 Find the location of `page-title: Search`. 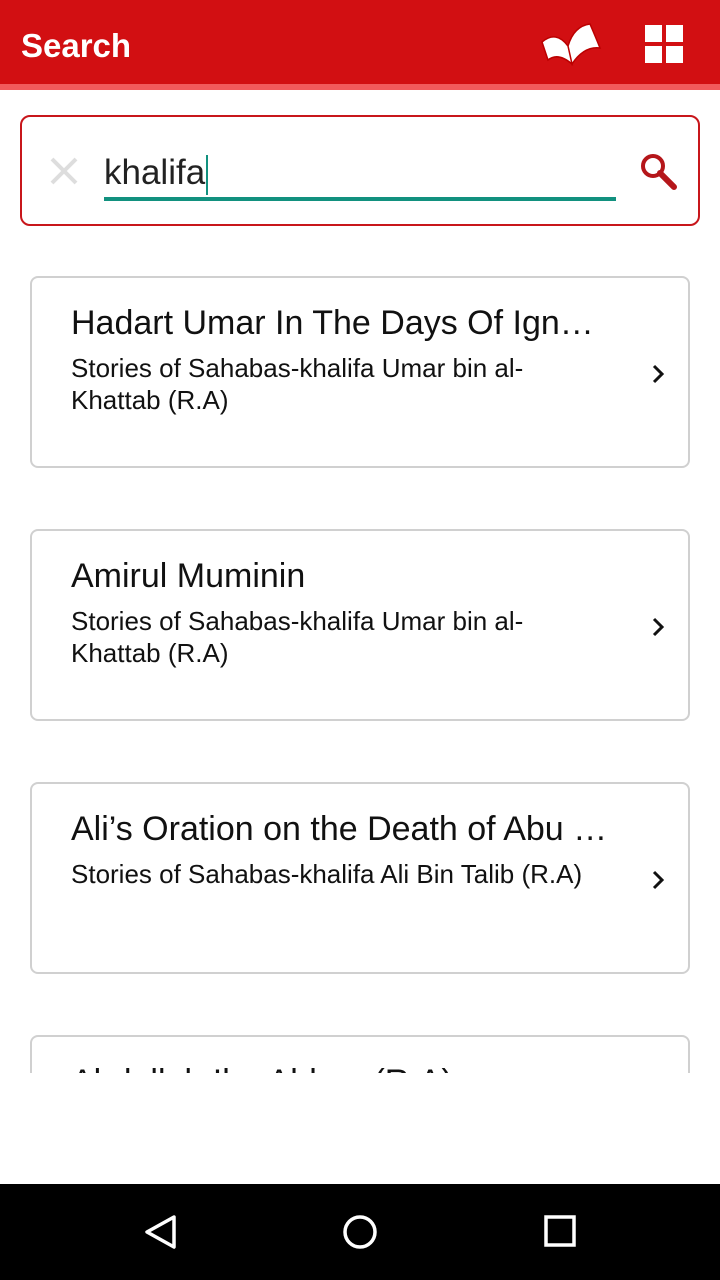

page-title: Search is located at coordinates (76, 45).